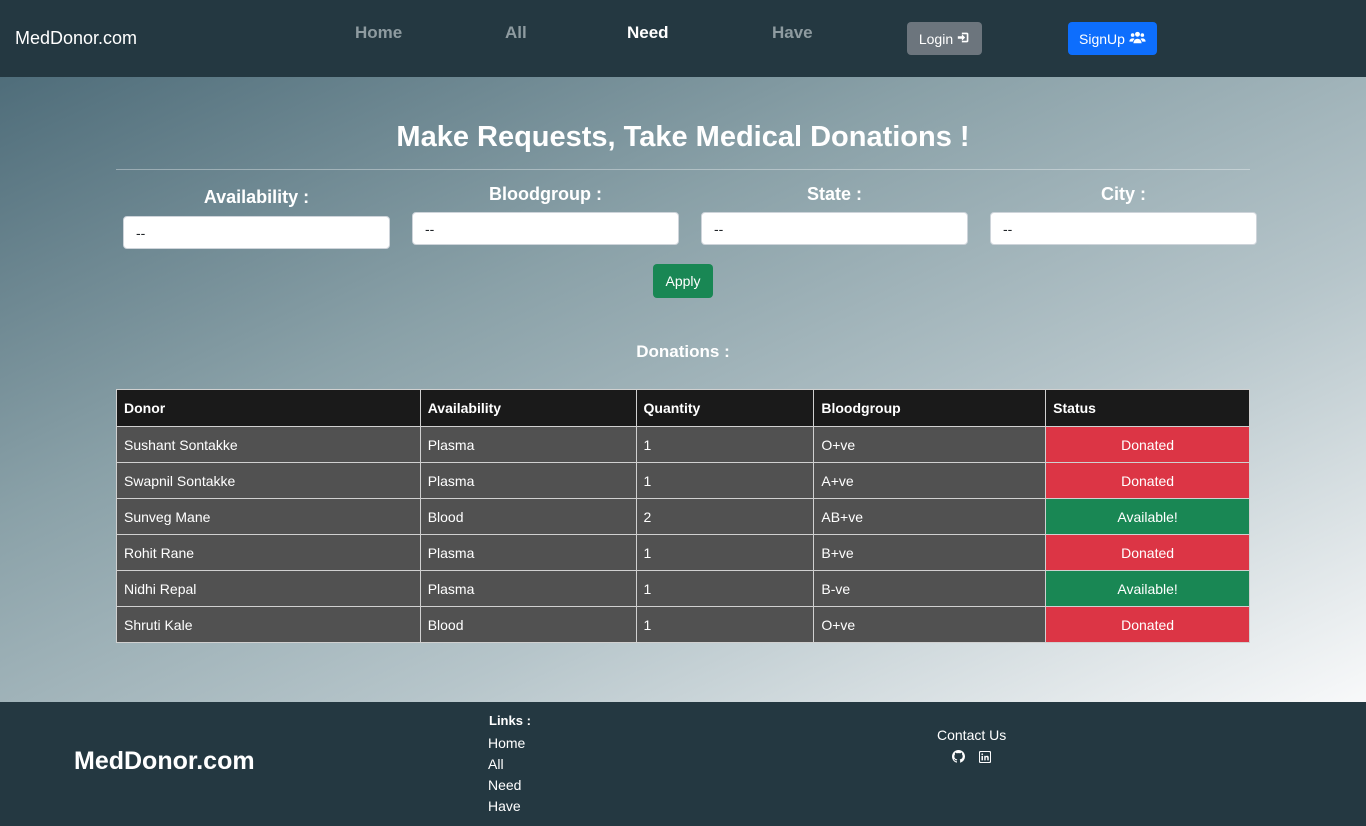  I want to click on login-button-label: Login, so click(936, 38).